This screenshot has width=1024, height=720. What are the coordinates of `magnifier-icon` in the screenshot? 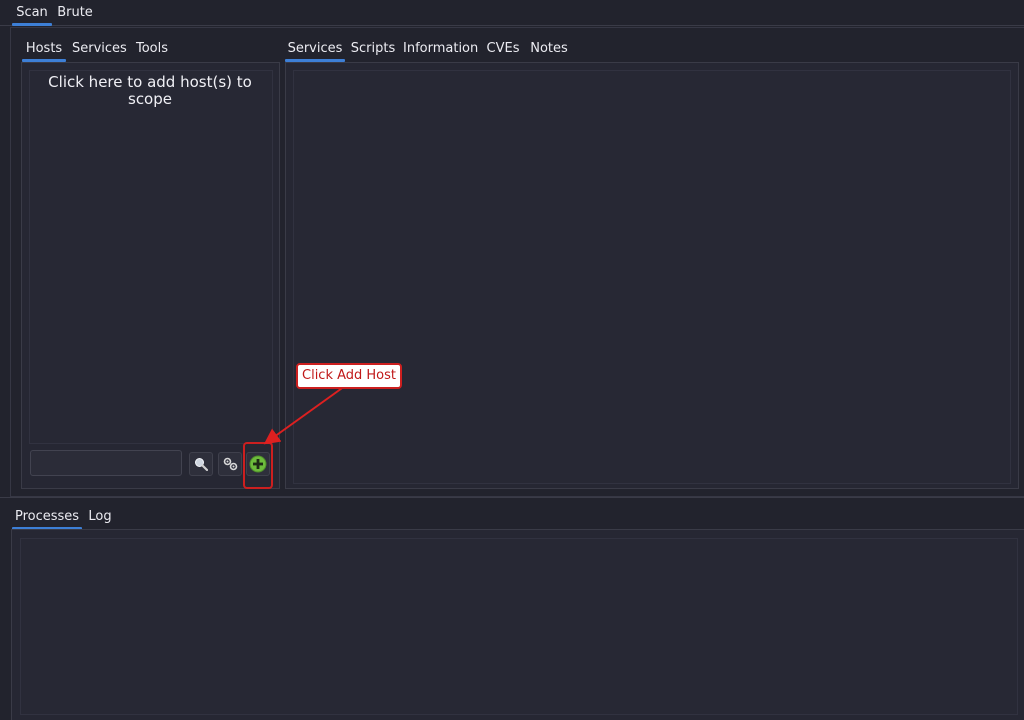 It's located at (201, 464).